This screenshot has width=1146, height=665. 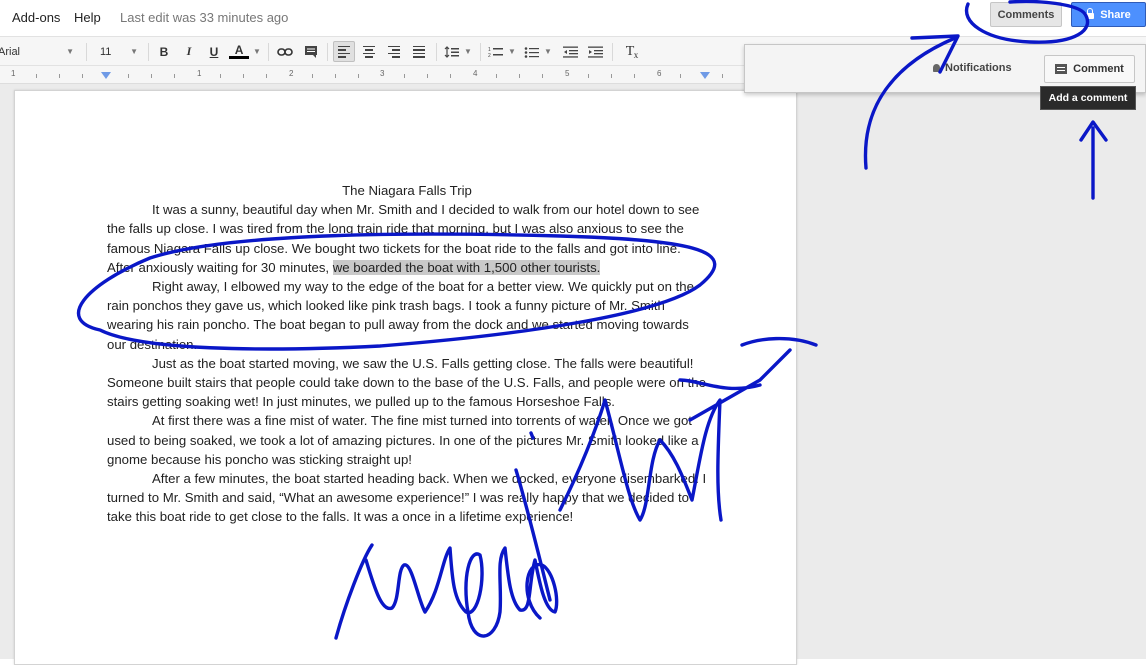 What do you see at coordinates (978, 68) in the screenshot?
I see `notifications-label: Notifications` at bounding box center [978, 68].